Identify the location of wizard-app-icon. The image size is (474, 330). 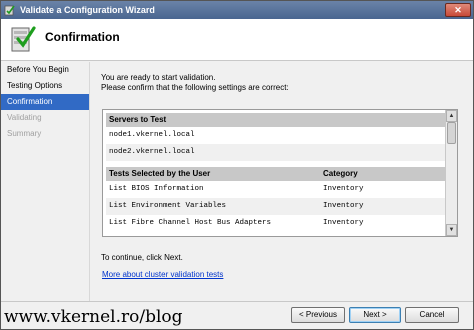
(9, 10).